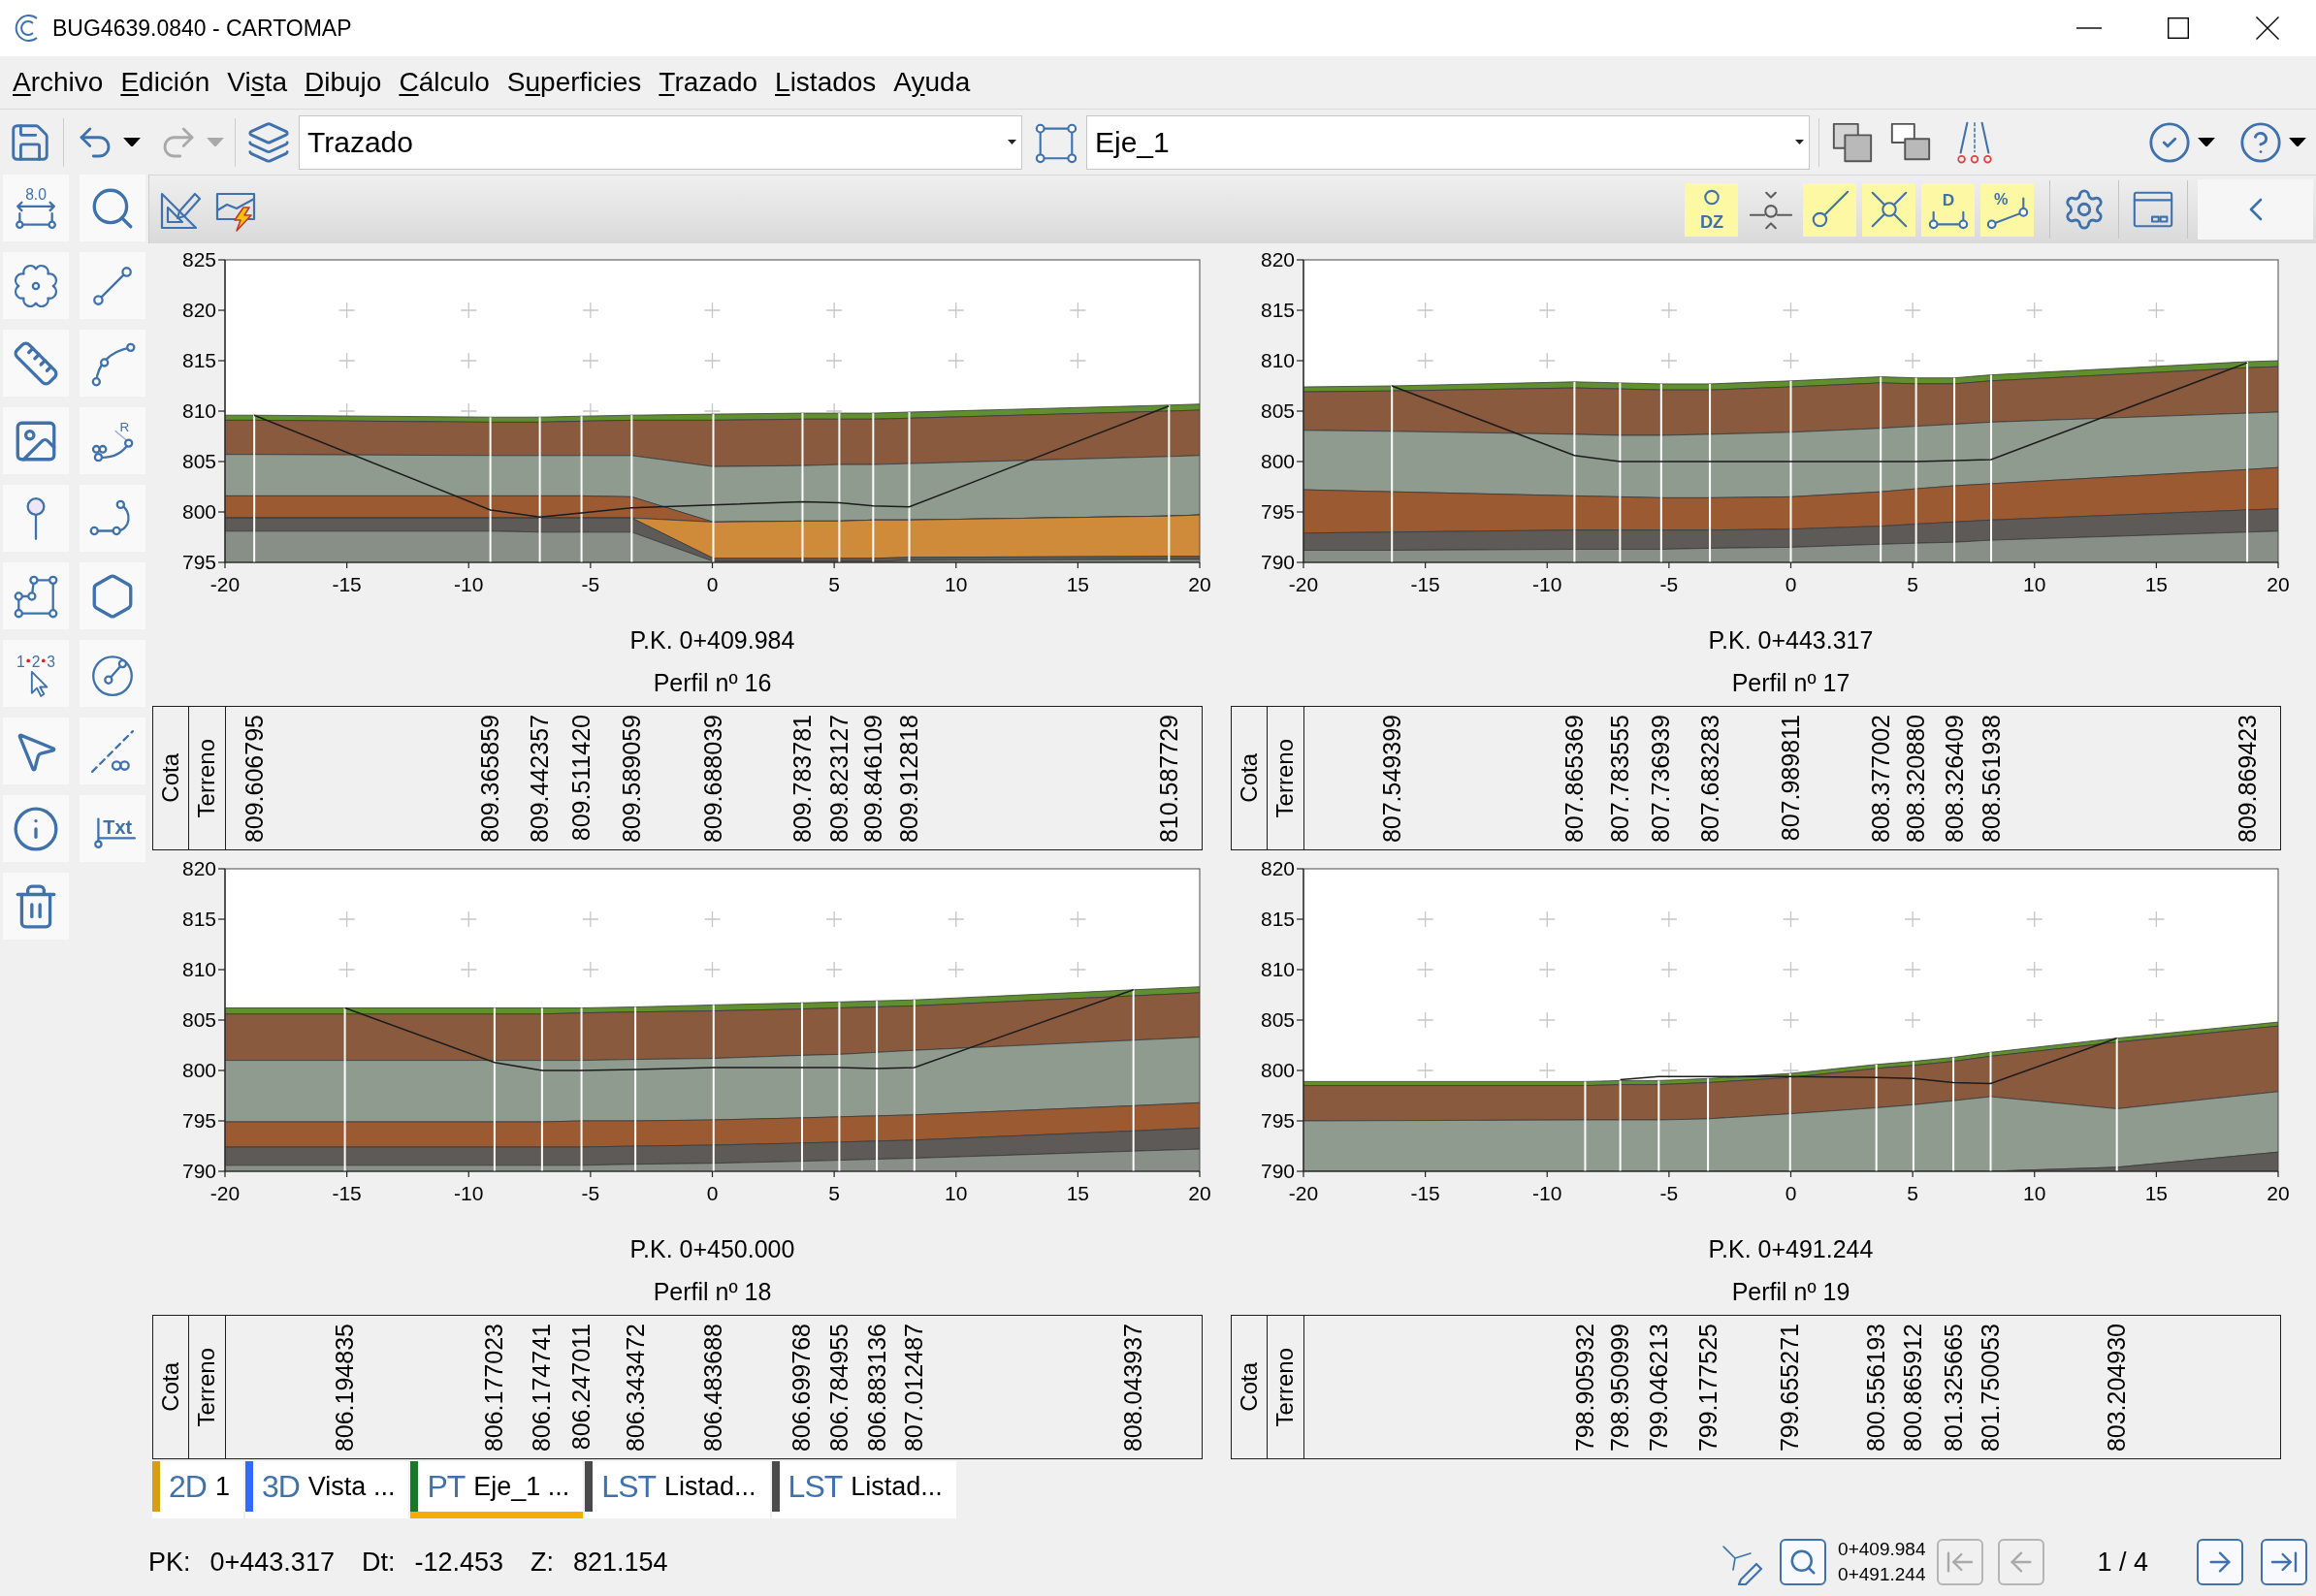  I want to click on table-value: 807.783555, so click(1619, 779).